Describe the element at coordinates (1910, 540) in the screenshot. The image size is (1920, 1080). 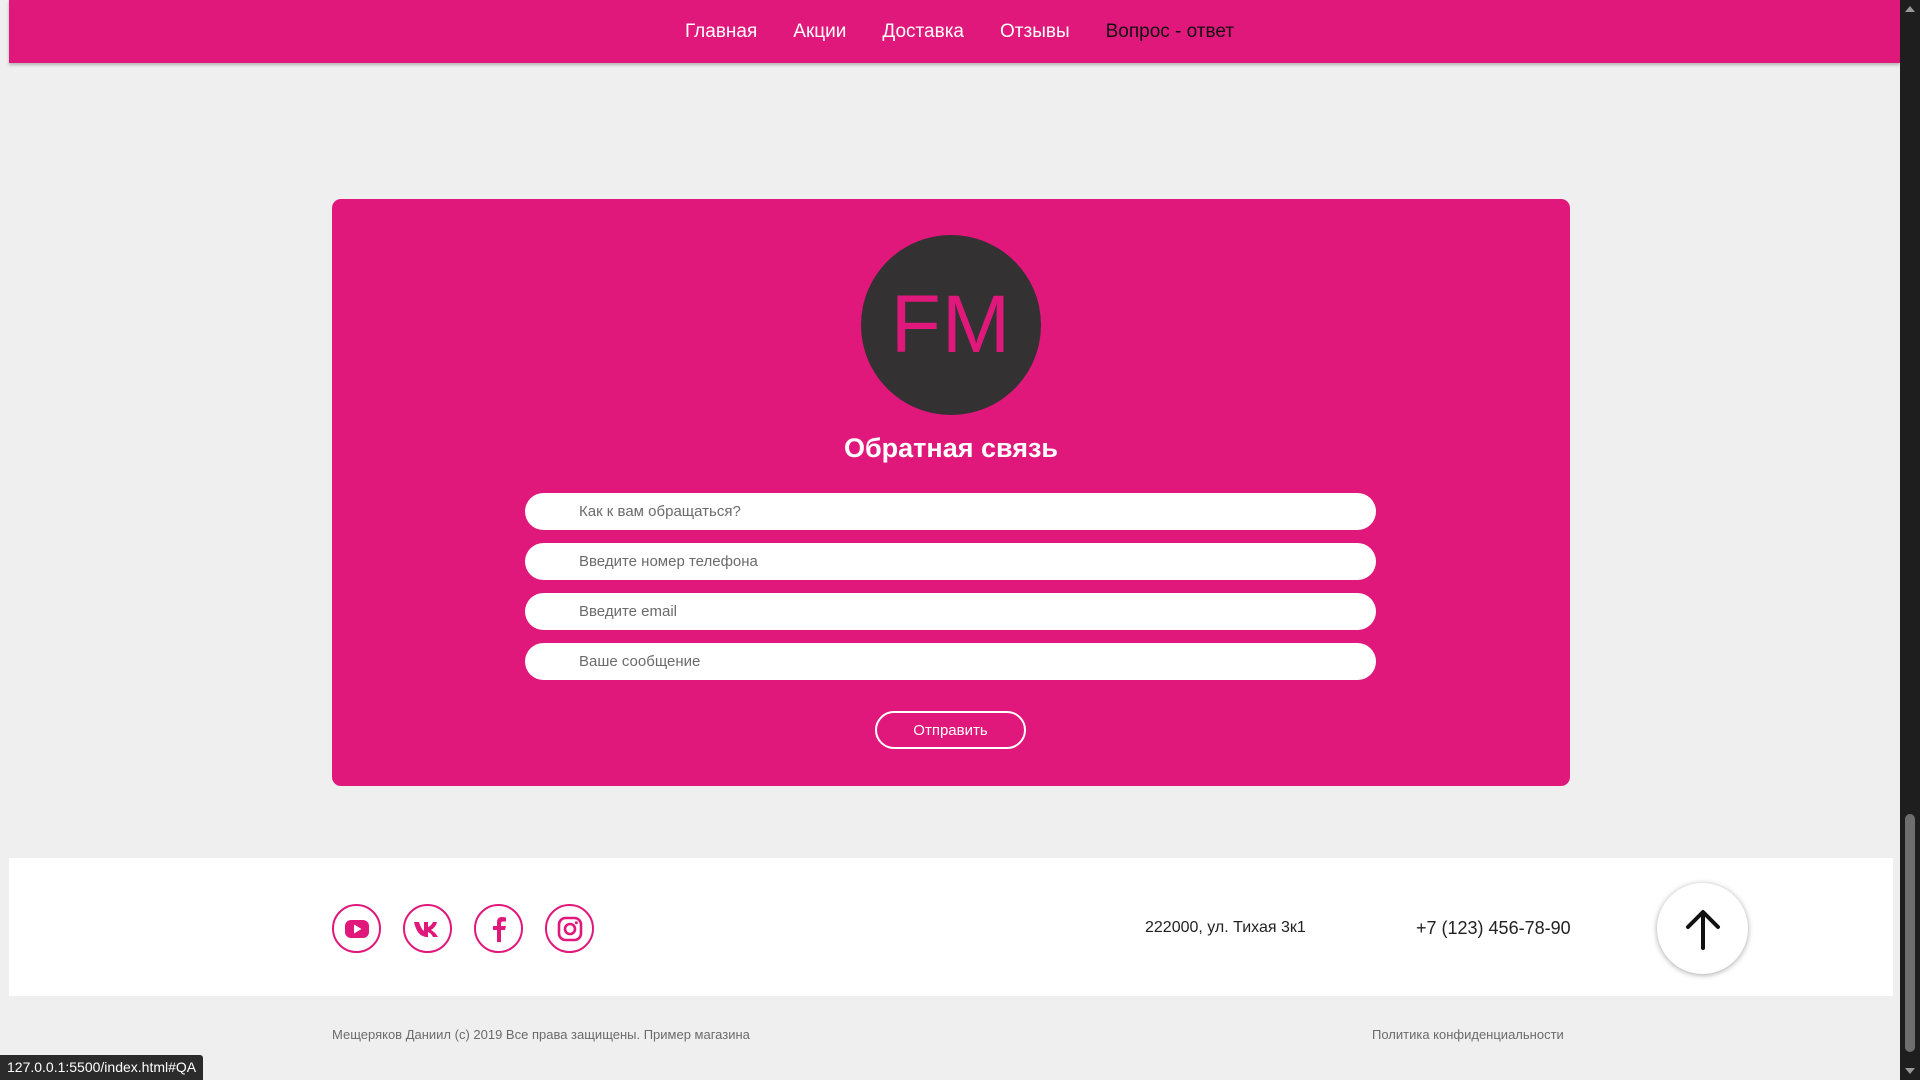
I see `page-scrollbar` at that location.